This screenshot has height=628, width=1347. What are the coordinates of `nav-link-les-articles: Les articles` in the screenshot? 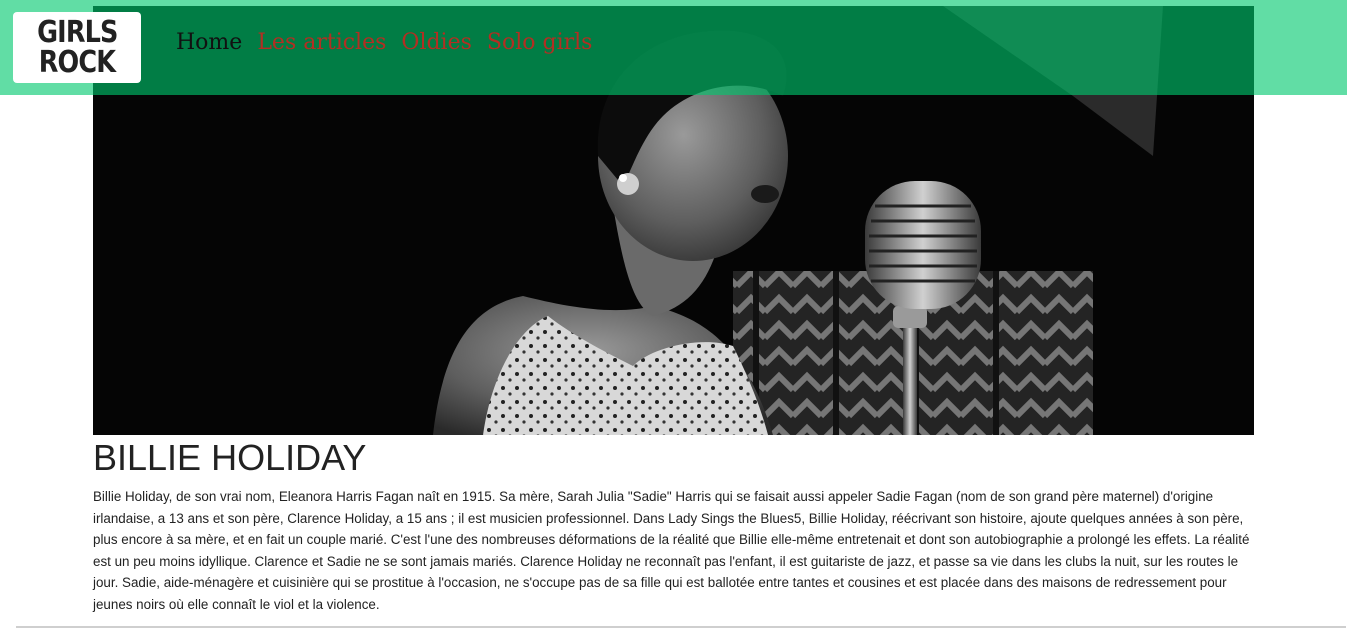 It's located at (321, 42).